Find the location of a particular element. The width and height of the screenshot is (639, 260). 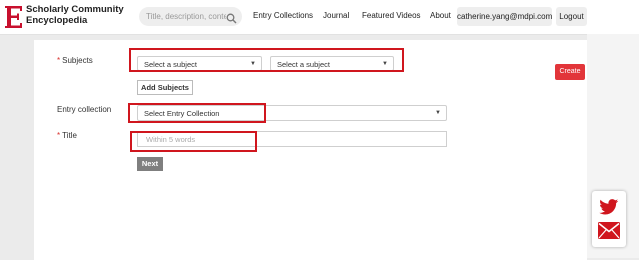

share-panel is located at coordinates (609, 219).